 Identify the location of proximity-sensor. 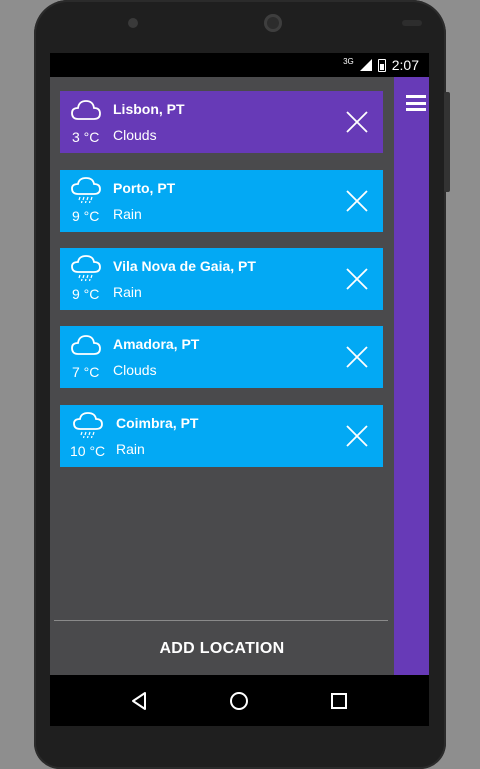
(412, 23).